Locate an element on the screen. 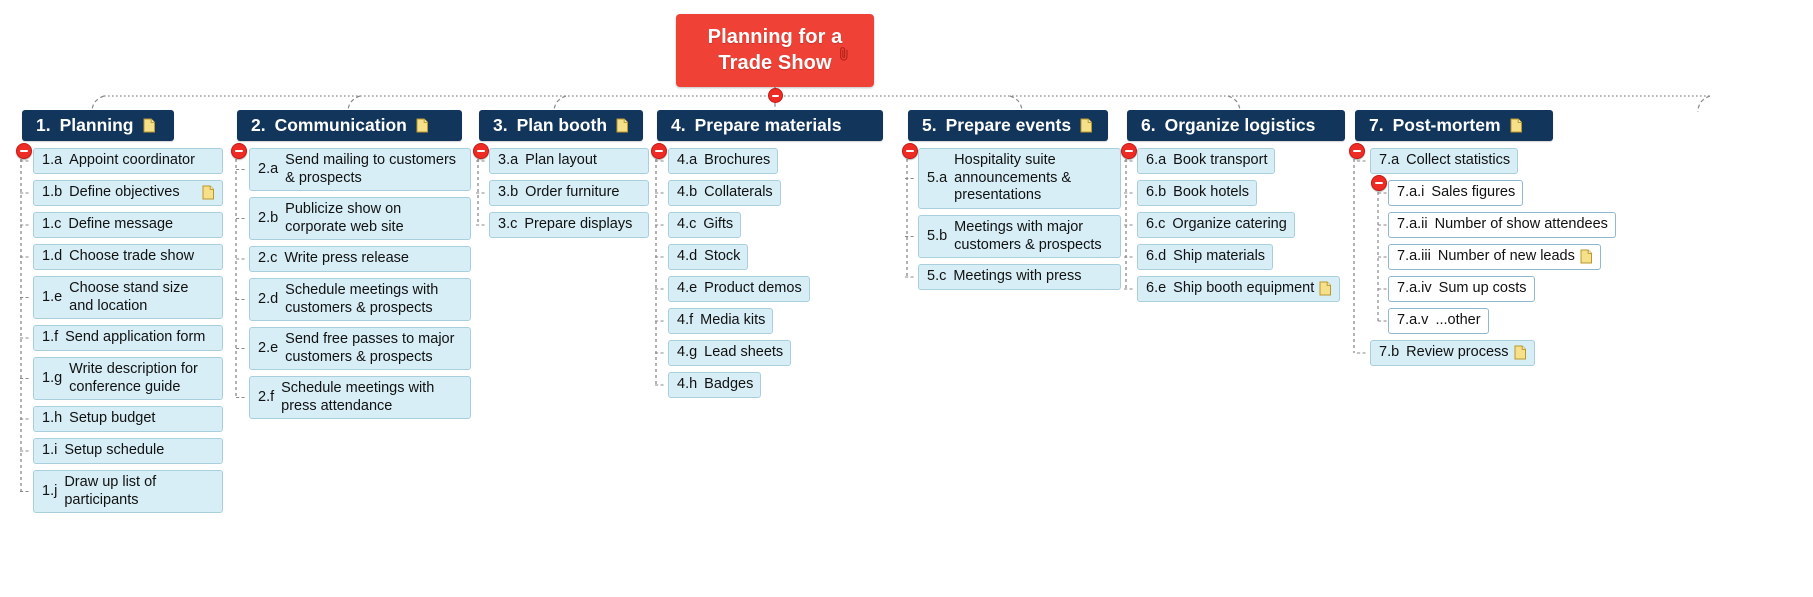 The width and height of the screenshot is (1813, 597). node-4.d: 4.d Stock is located at coordinates (708, 257).